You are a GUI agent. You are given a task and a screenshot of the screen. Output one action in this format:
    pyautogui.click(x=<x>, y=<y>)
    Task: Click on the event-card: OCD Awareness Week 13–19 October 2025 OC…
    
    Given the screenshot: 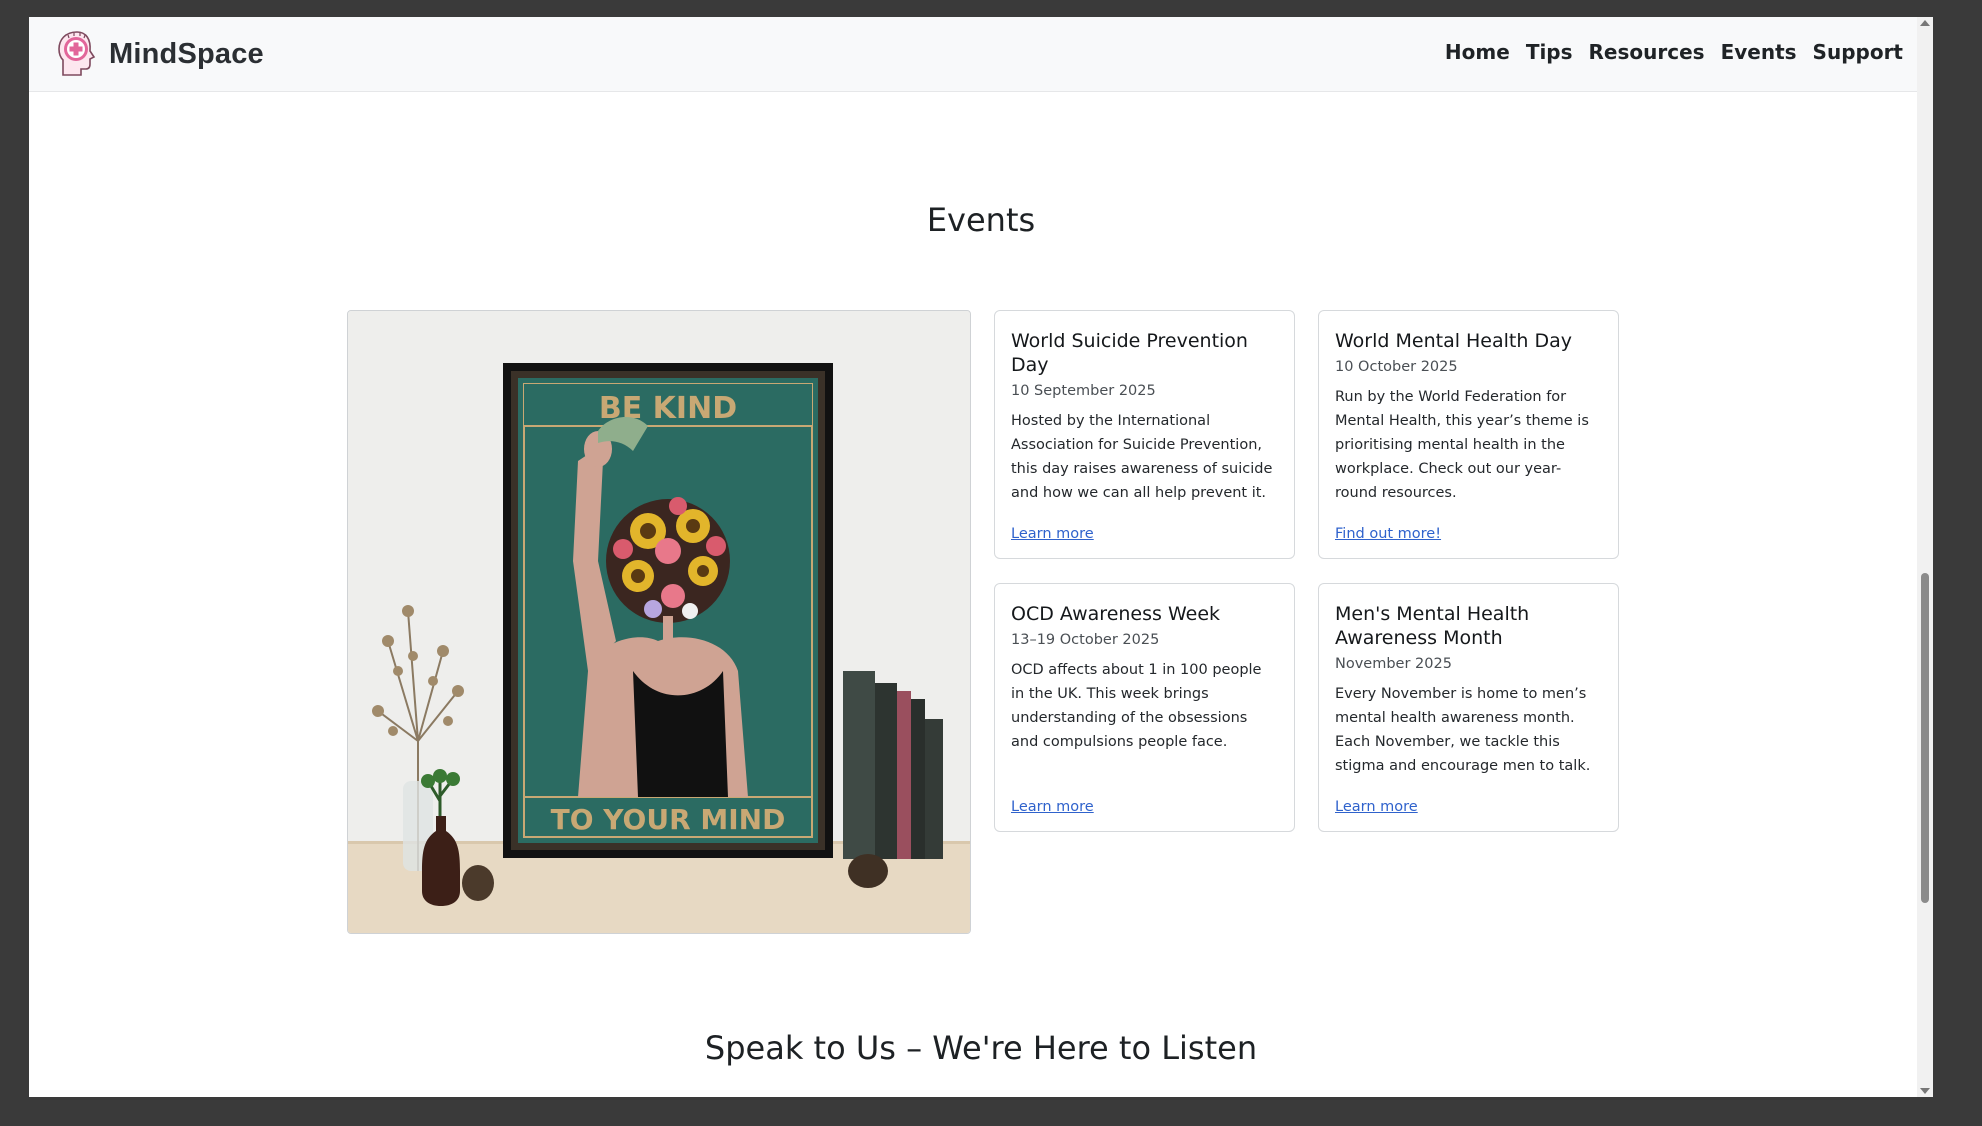 What is the action you would take?
    pyautogui.click(x=1144, y=707)
    